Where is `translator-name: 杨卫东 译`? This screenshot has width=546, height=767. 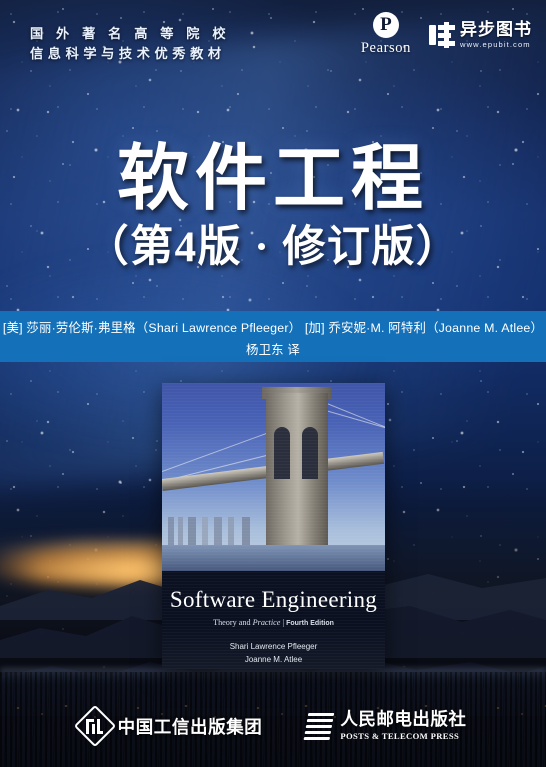 translator-name: 杨卫东 译 is located at coordinates (272, 350).